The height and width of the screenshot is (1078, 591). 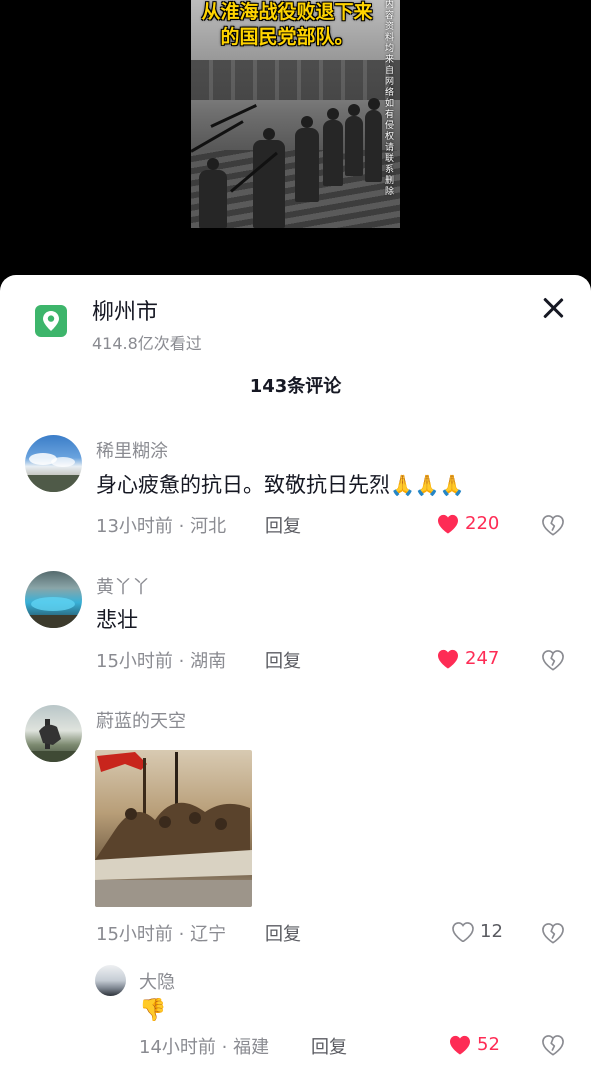 I want to click on like-button: 220, so click(x=468, y=523).